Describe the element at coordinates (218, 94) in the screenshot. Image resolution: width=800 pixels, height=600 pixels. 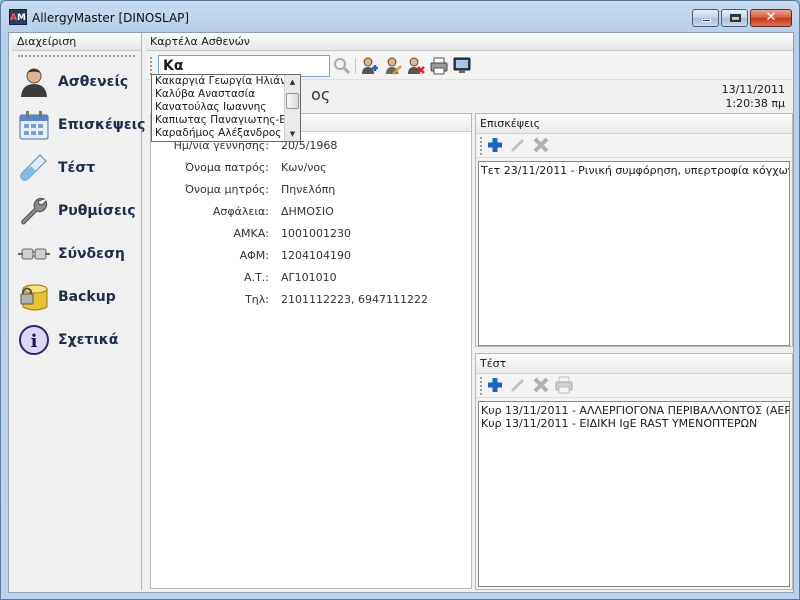
I see `autocomplete-item: Καλύβα Αναστασία` at that location.